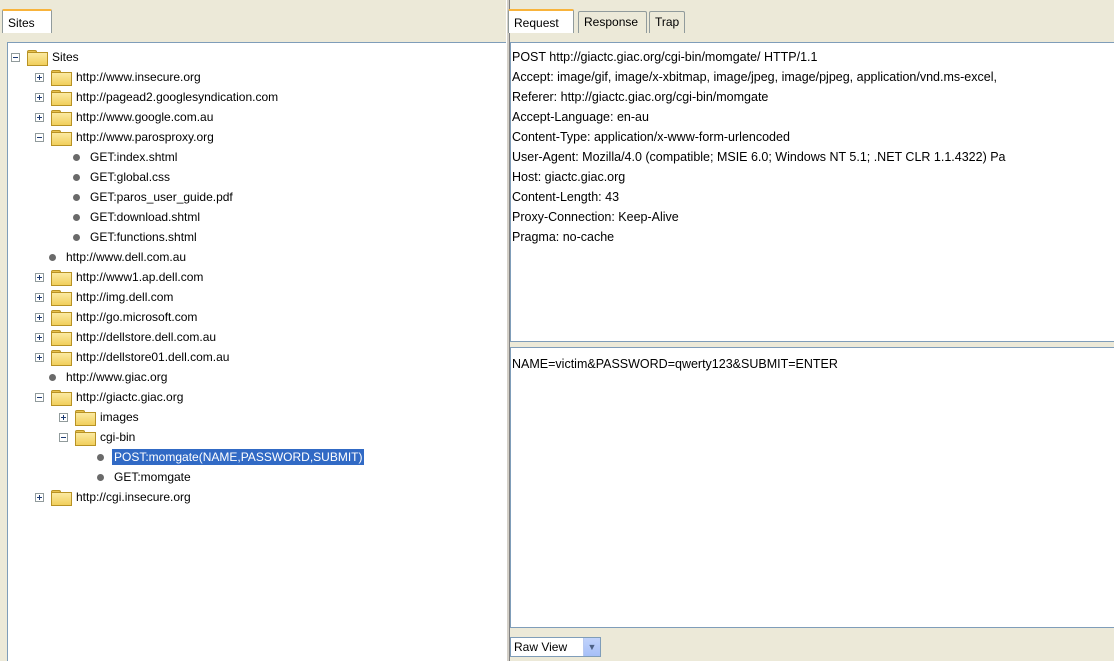  What do you see at coordinates (124, 297) in the screenshot?
I see `tree-node-label: http://img.dell.com` at bounding box center [124, 297].